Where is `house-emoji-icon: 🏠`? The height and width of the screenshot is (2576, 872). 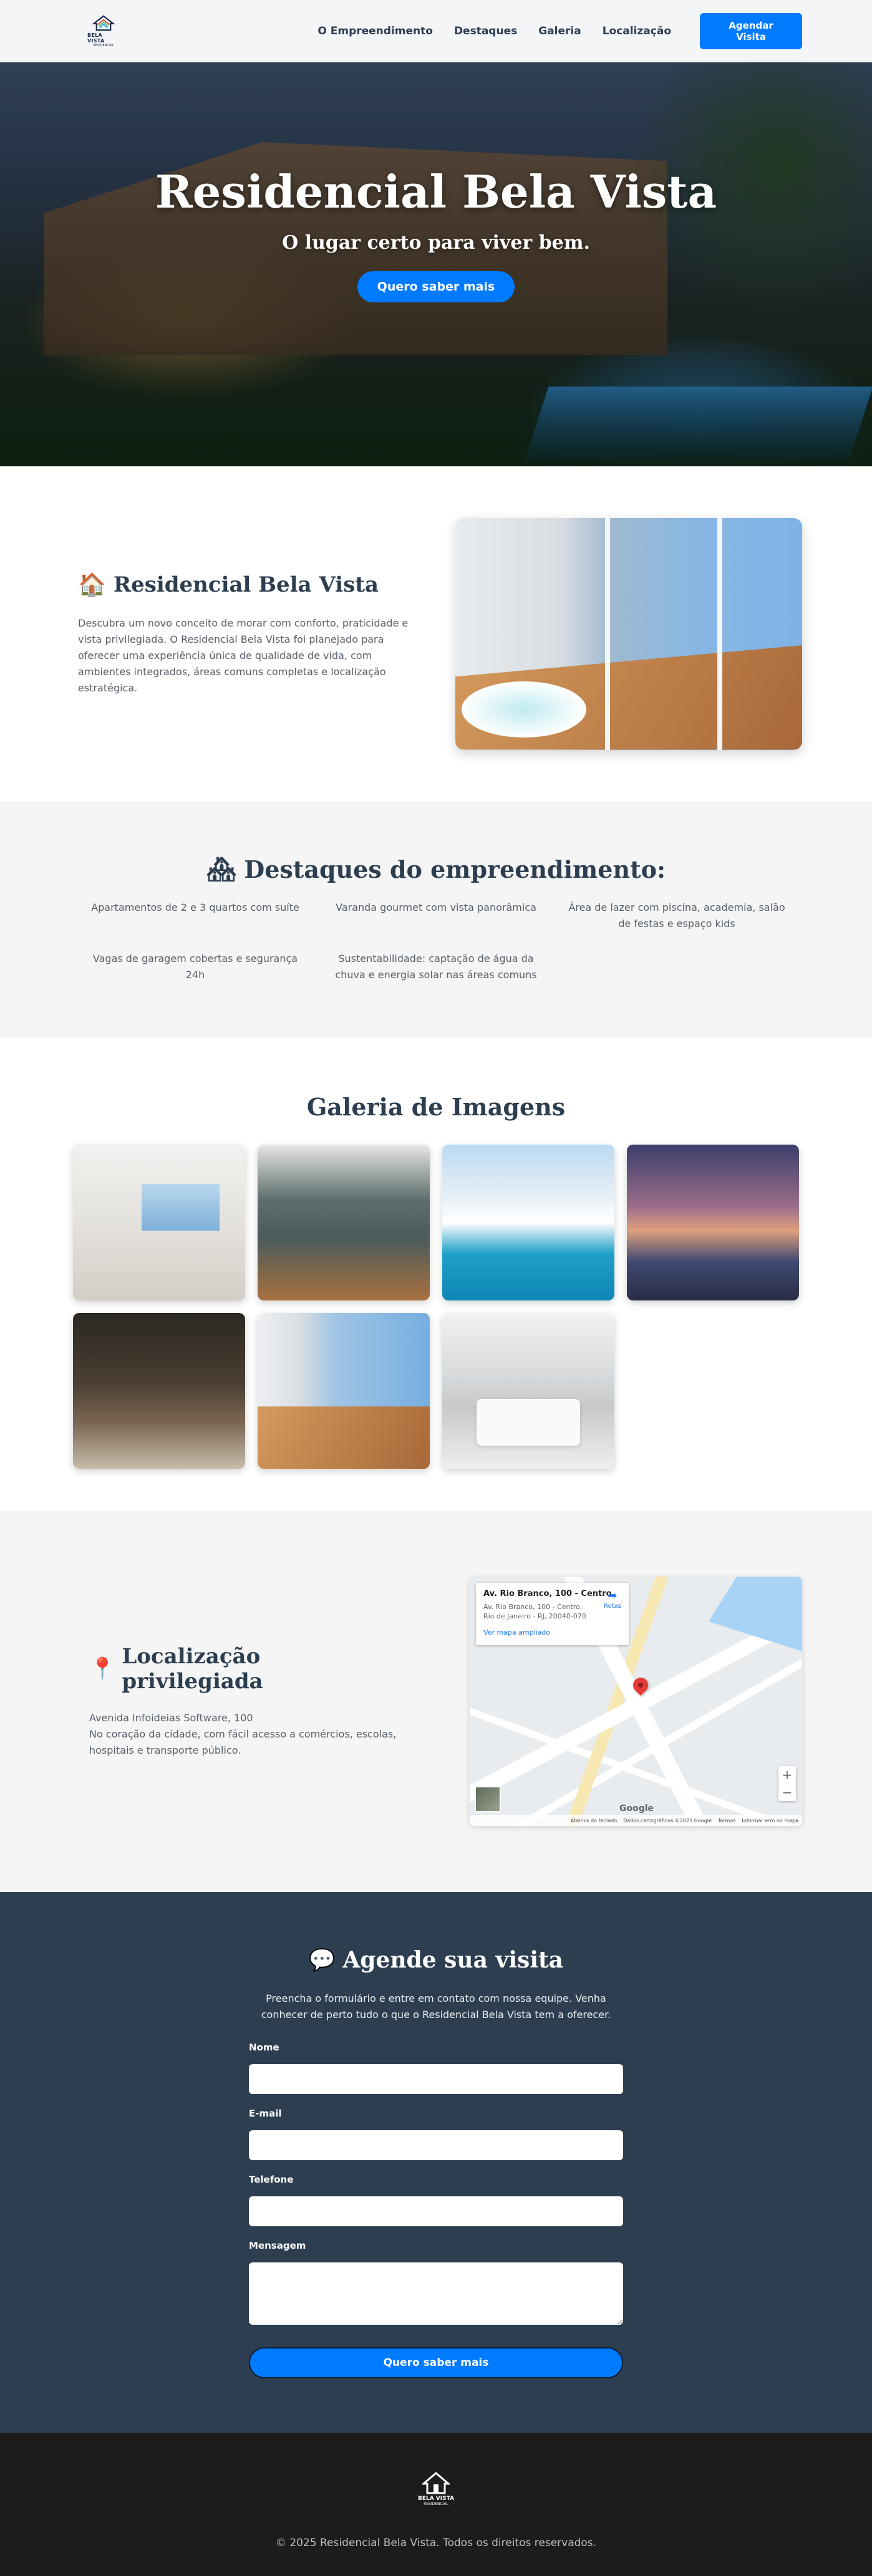
house-emoji-icon: 🏠 is located at coordinates (92, 584).